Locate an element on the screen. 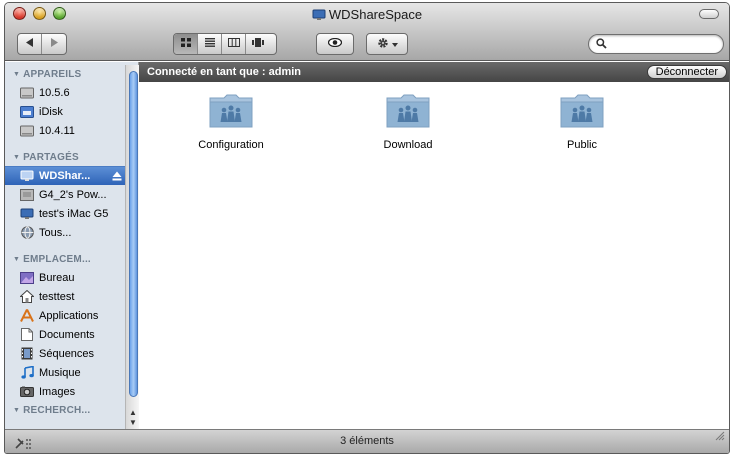  toolbar-toggle-button is located at coordinates (709, 14).